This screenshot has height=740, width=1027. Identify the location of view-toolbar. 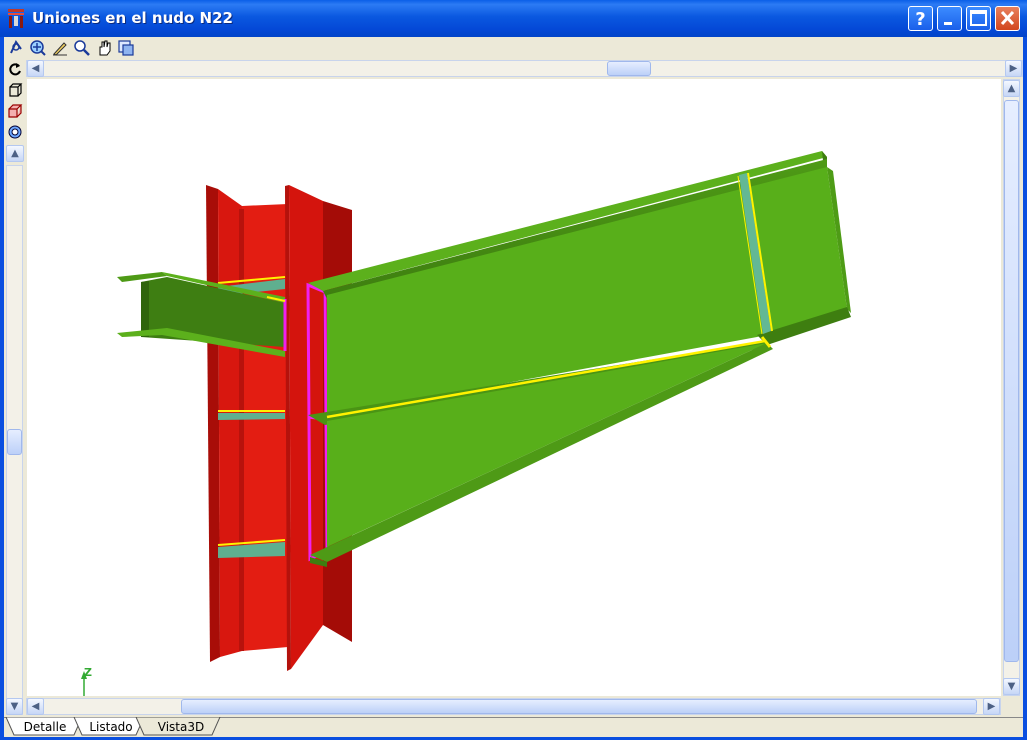
(74, 48).